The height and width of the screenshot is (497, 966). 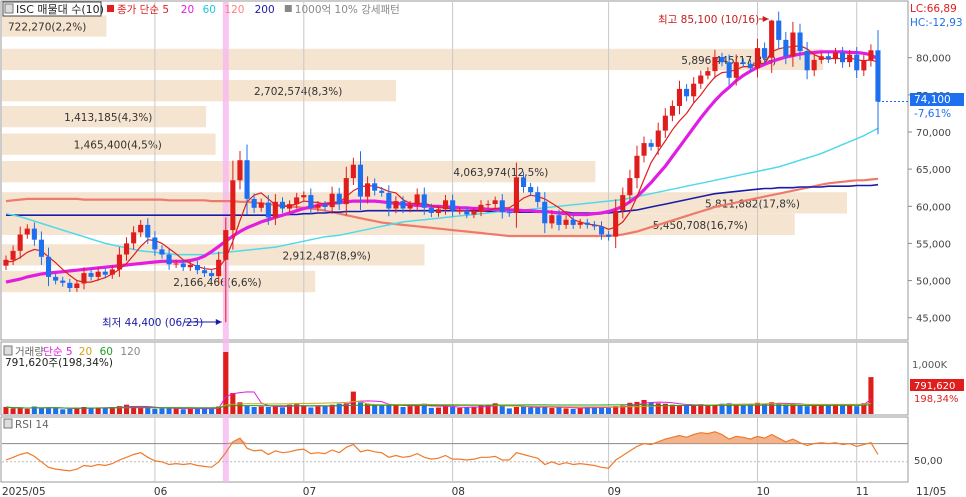 I want to click on volume-profile-label: 1,465,400(4,5%), so click(x=118, y=146).